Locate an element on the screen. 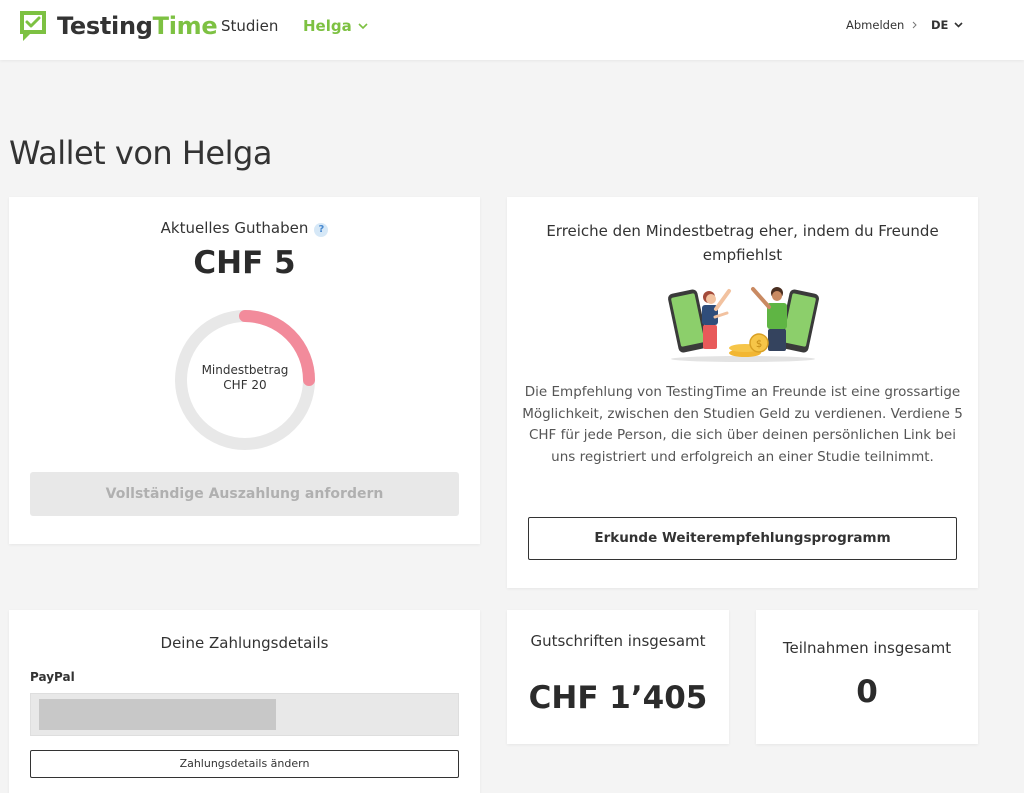  logout-label: Abmelden is located at coordinates (875, 25).